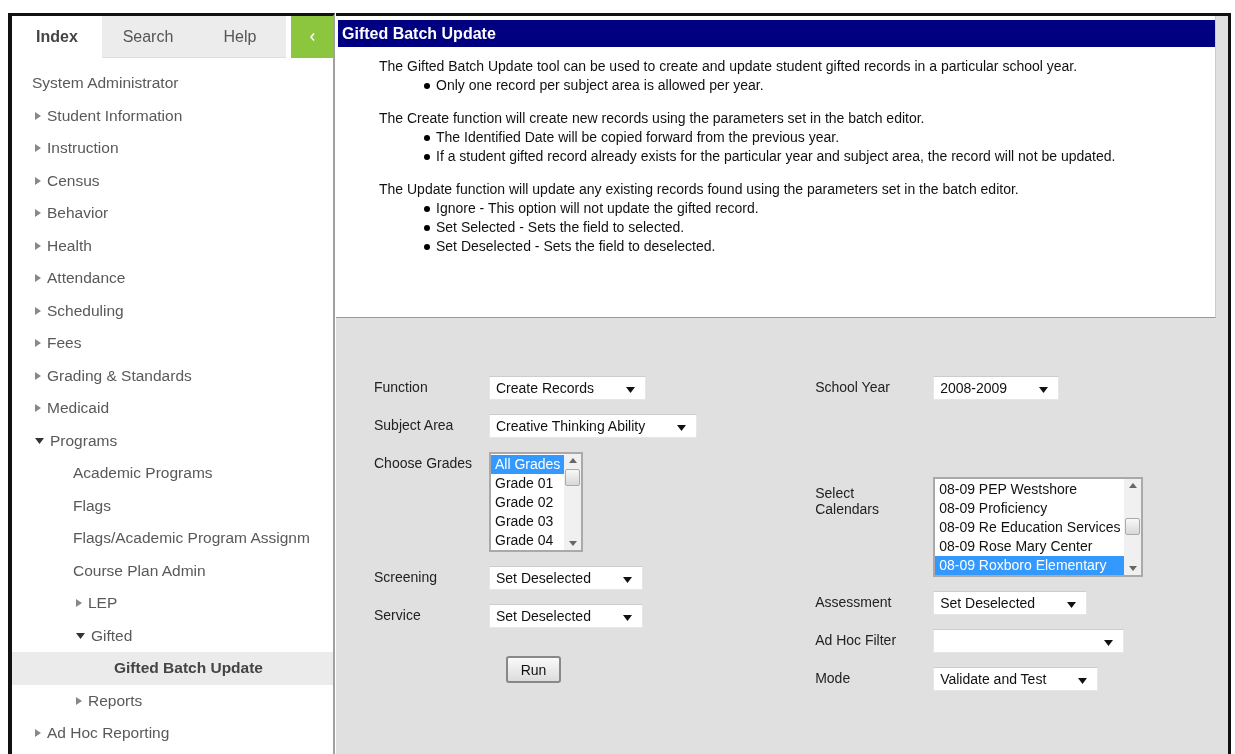 The width and height of the screenshot is (1235, 754). What do you see at coordinates (833, 677) in the screenshot?
I see `field-label: Mode` at bounding box center [833, 677].